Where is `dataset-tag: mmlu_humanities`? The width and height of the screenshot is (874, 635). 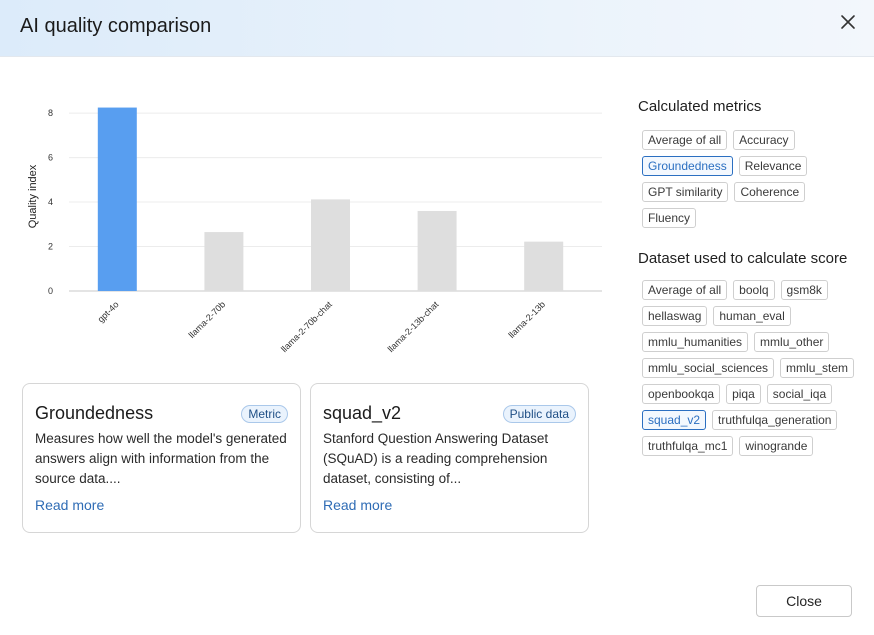
dataset-tag: mmlu_humanities is located at coordinates (695, 342).